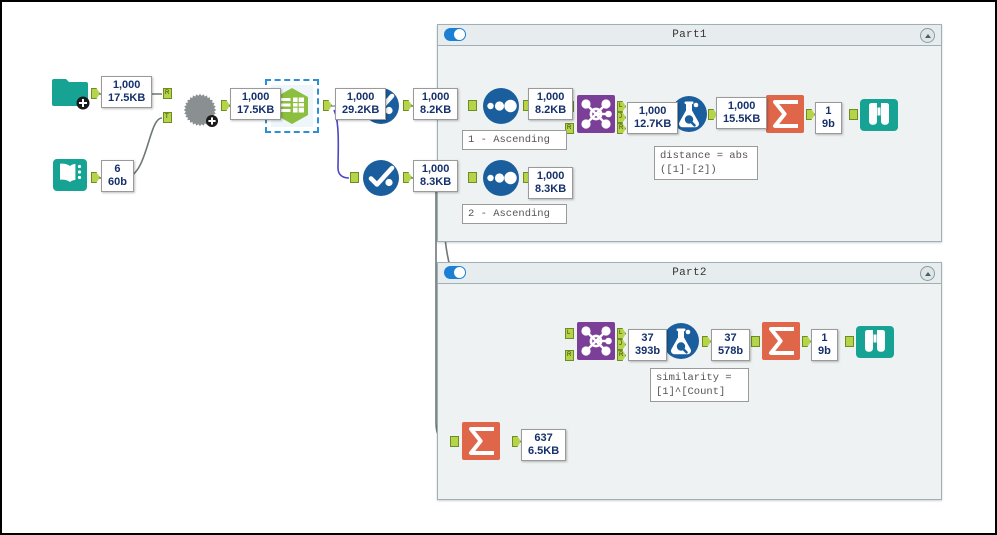  I want to click on text-input-tool, so click(70, 175).